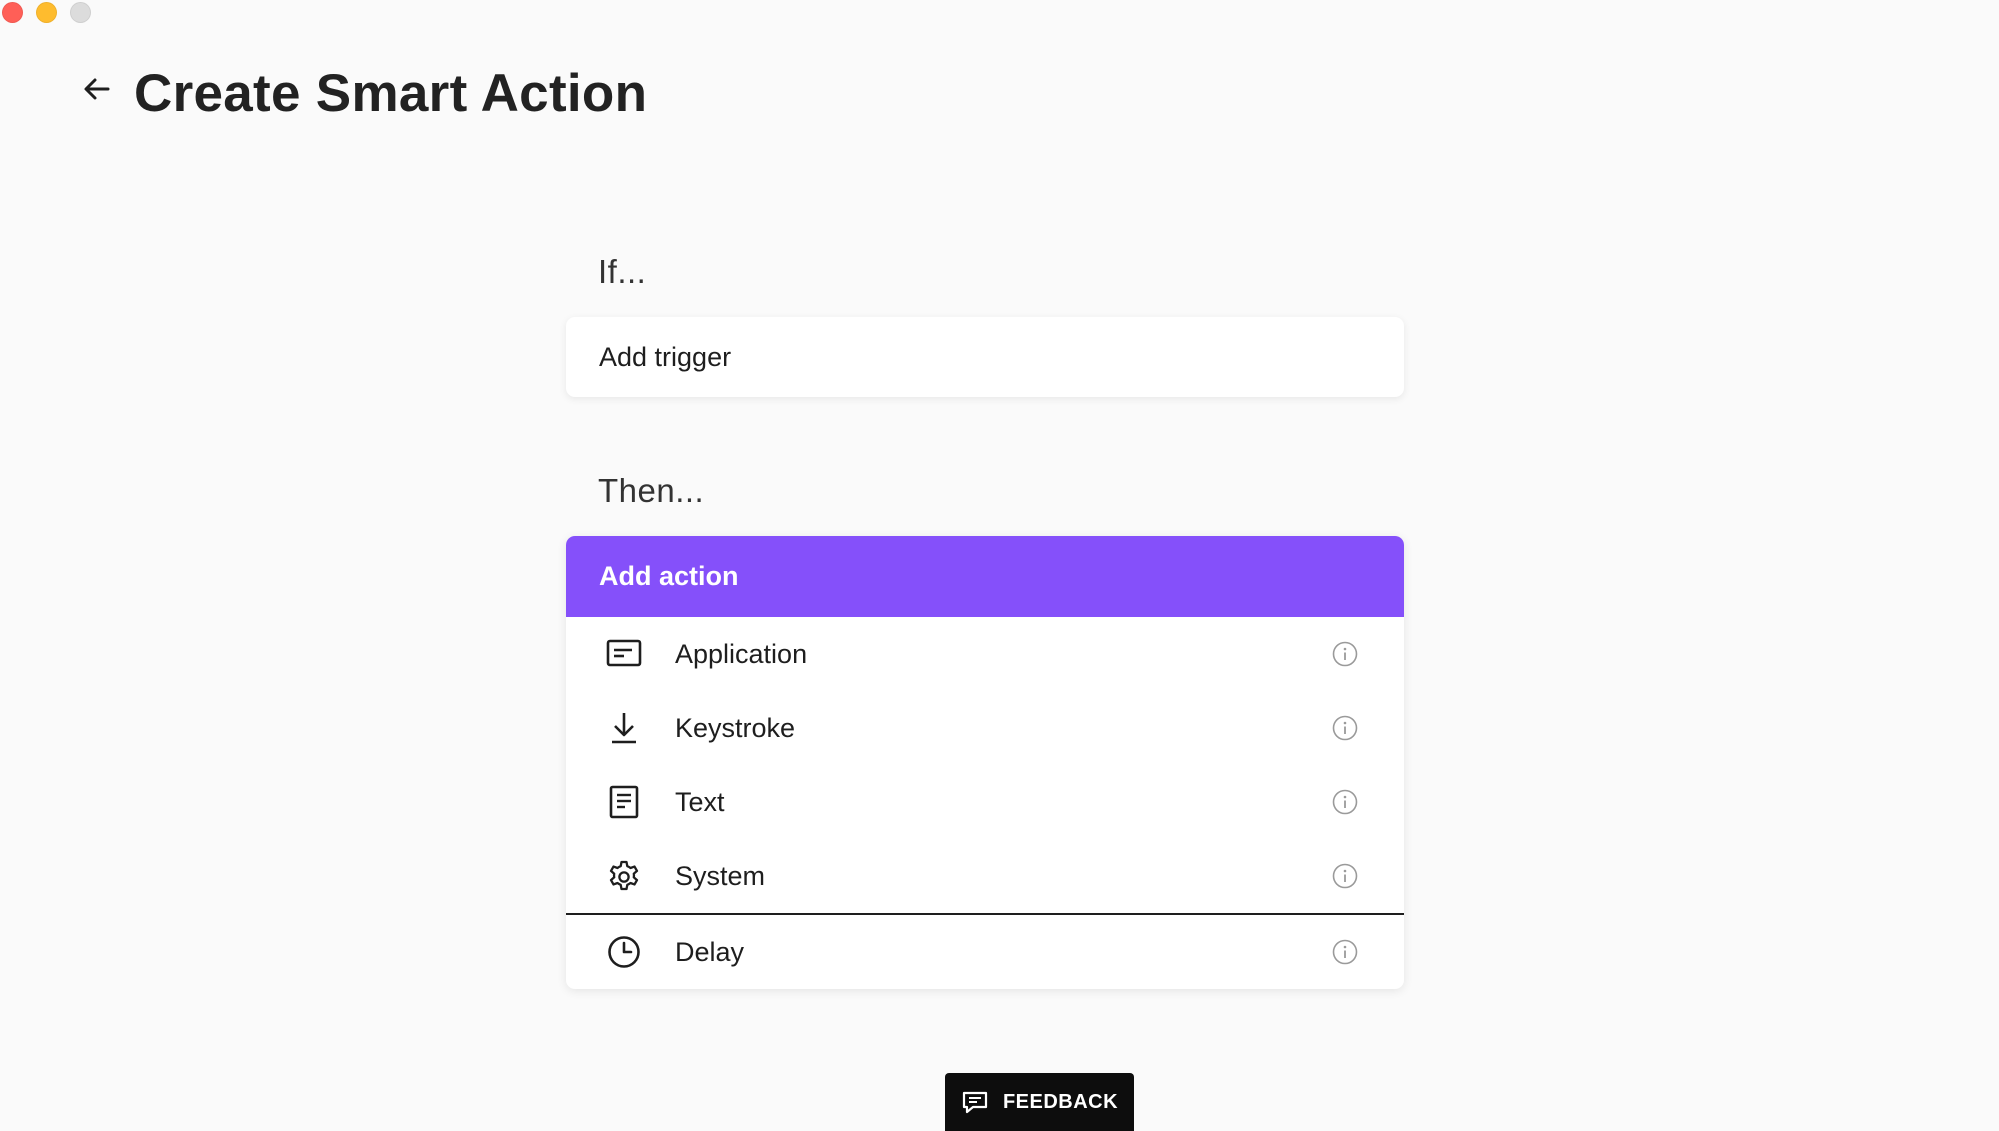 This screenshot has width=1999, height=1131. I want to click on action-item-keystroke: Keystroke, so click(985, 728).